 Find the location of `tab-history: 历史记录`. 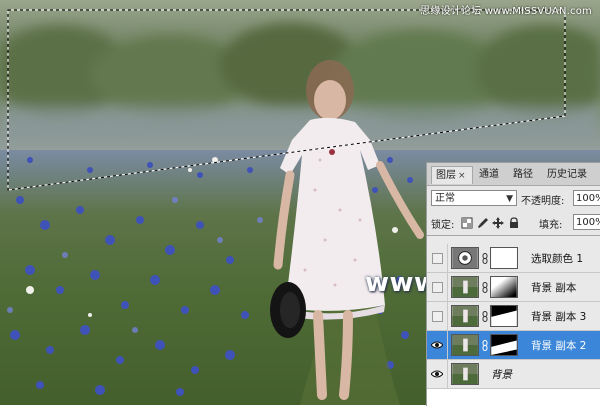

tab-history: 历史记录 is located at coordinates (571, 175).